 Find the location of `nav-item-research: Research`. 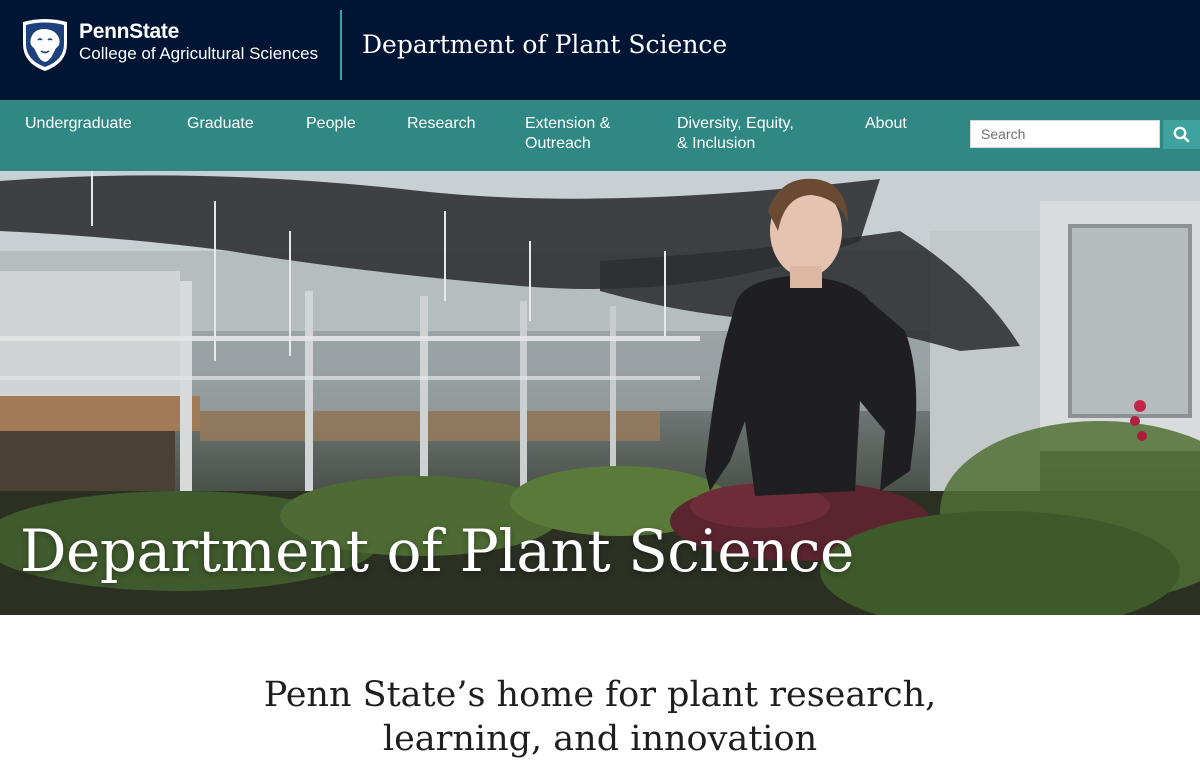

nav-item-research: Research is located at coordinates (441, 124).